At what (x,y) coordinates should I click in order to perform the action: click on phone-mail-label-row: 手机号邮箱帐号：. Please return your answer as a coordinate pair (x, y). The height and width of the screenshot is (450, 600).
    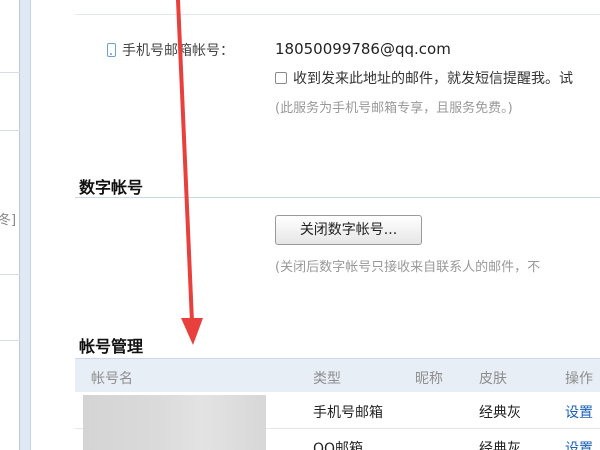
    Looking at the image, I should click on (170, 50).